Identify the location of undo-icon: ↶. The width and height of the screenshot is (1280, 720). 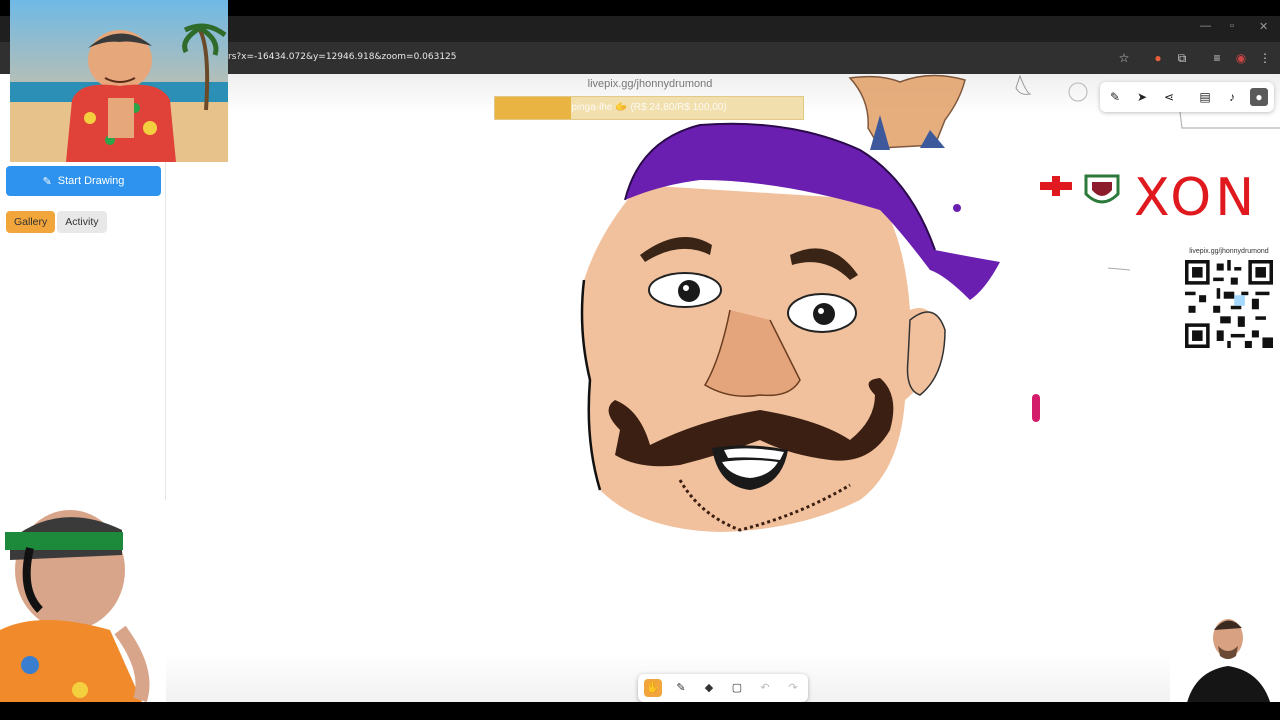
(765, 688).